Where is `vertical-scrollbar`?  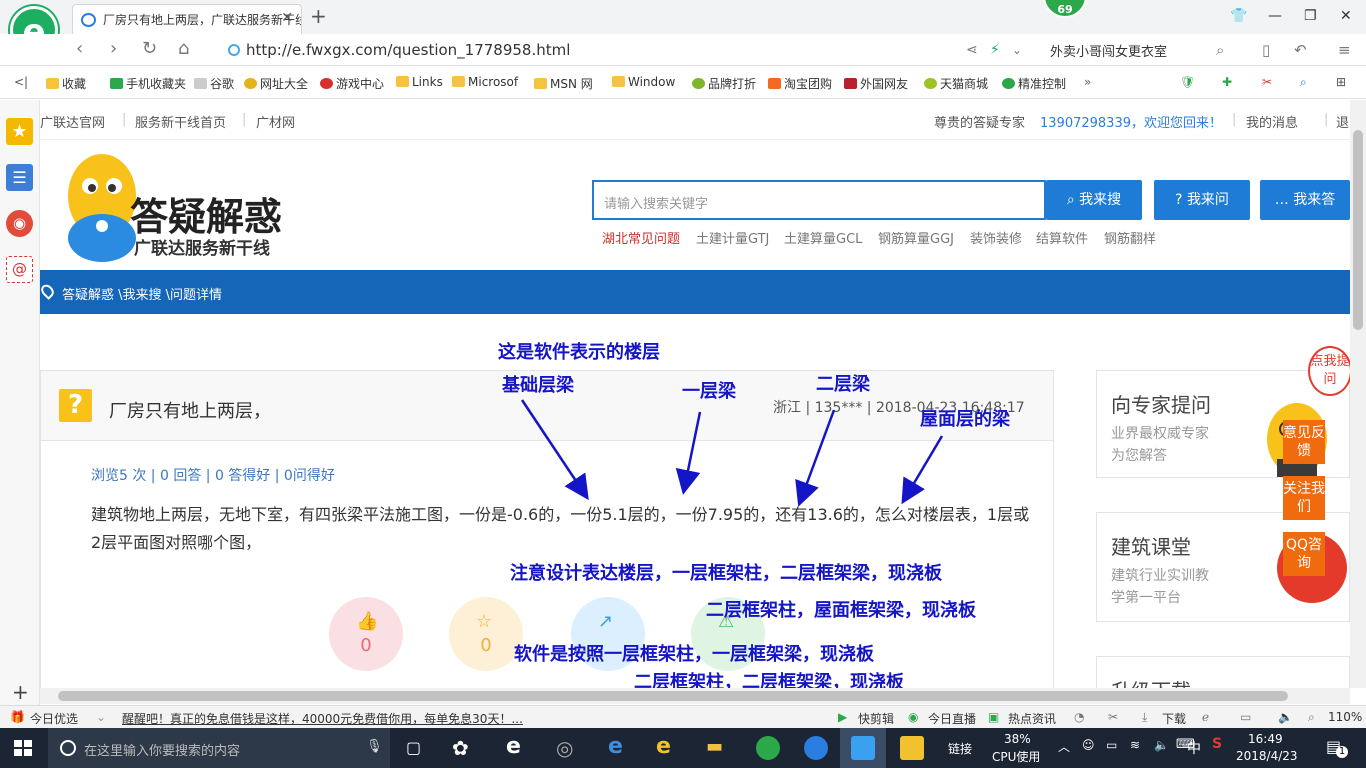 vertical-scrollbar is located at coordinates (1358, 394).